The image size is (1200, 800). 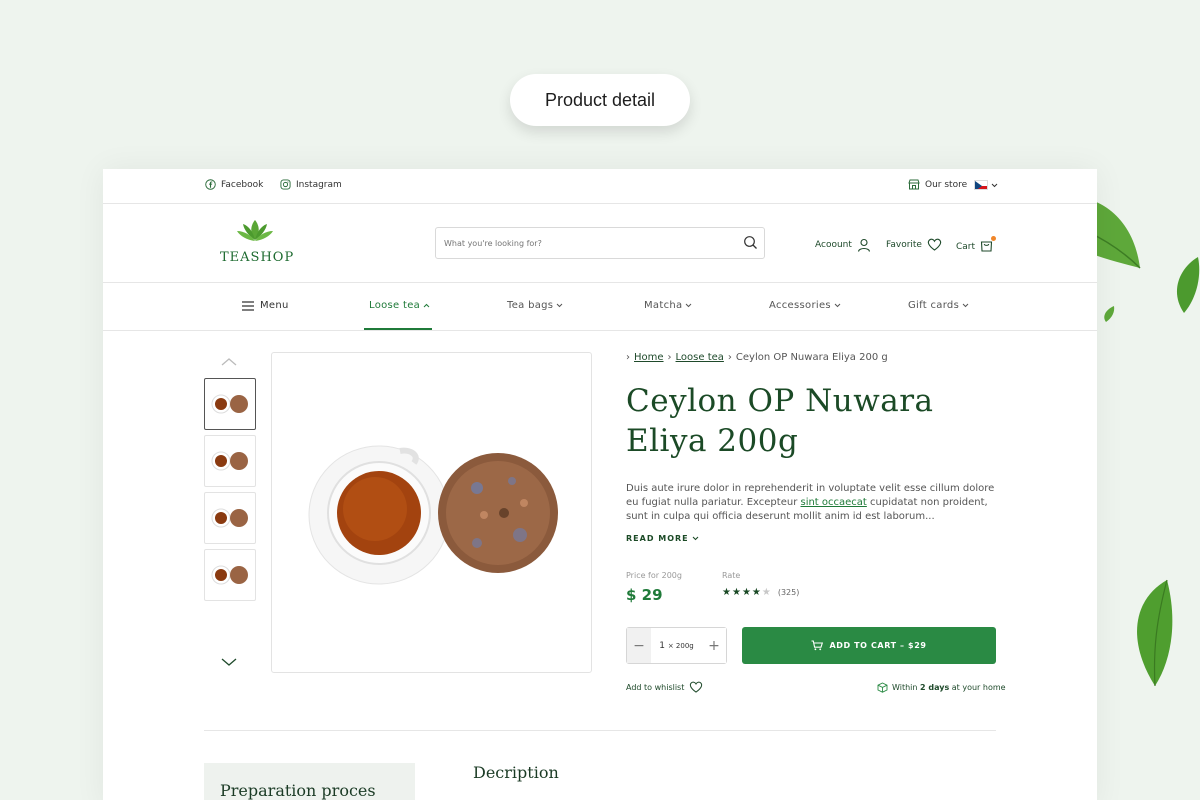 I want to click on read-more-button: READ MORE, so click(x=662, y=538).